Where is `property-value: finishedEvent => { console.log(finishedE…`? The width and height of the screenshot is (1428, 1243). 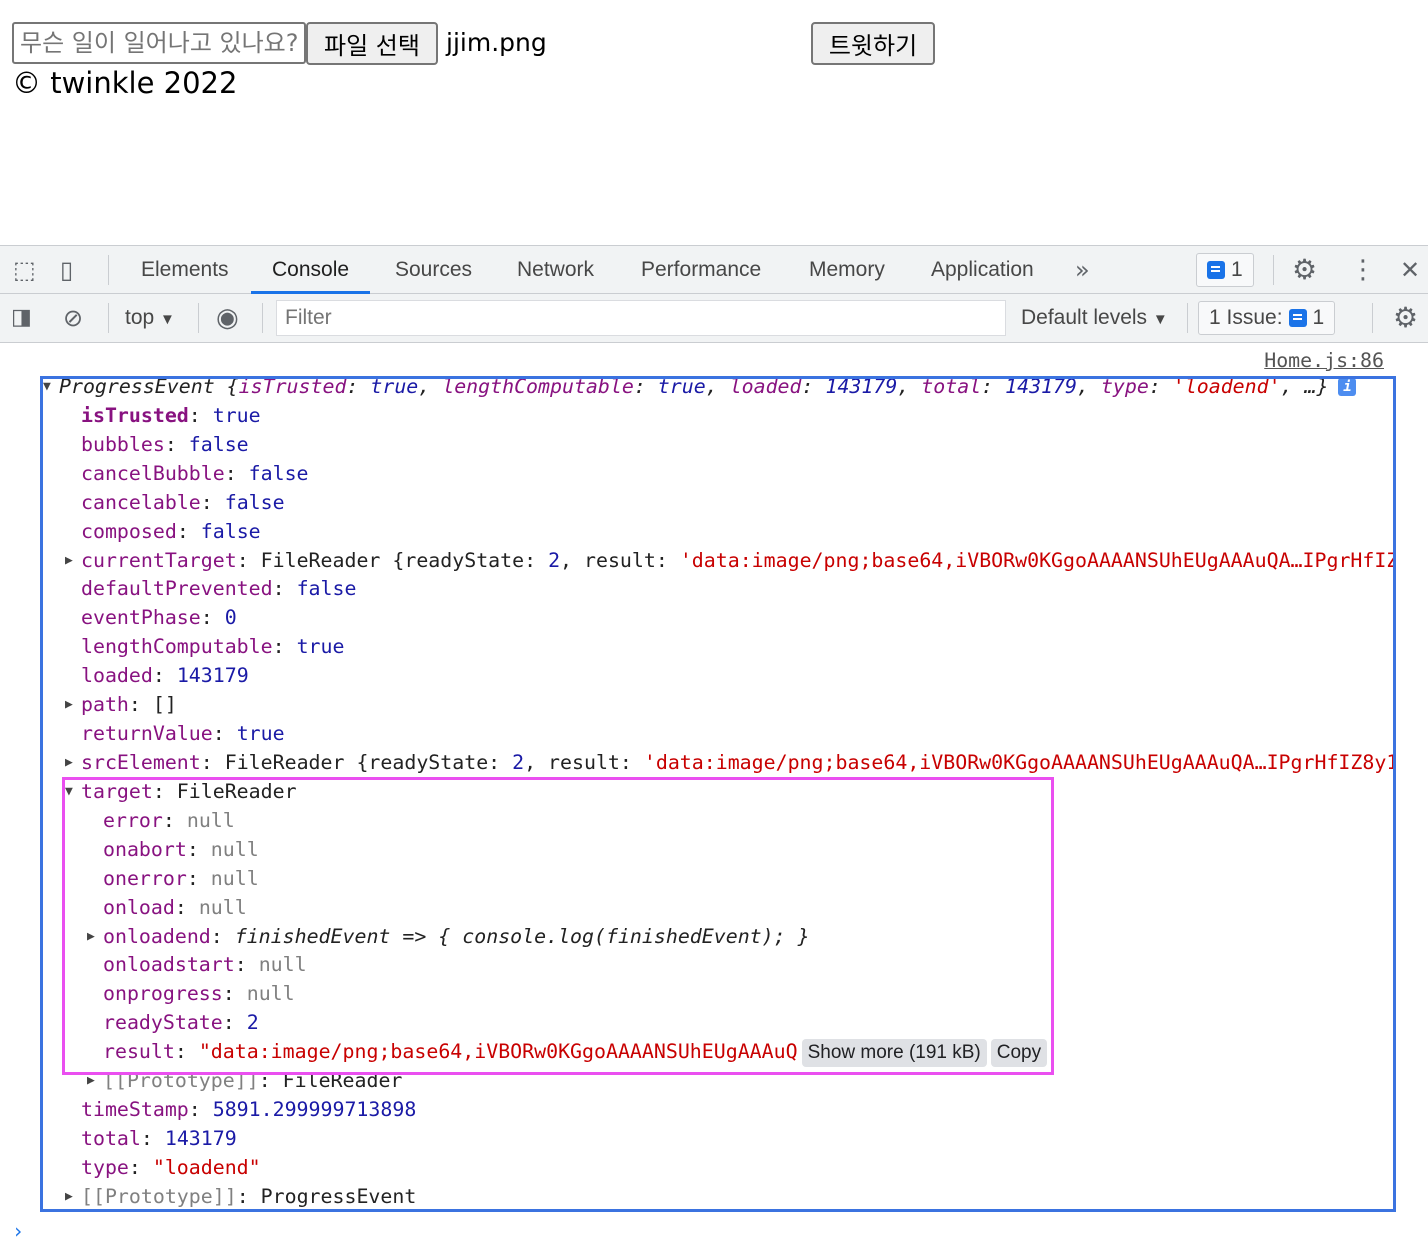 property-value: finishedEvent => { console.log(finishedE… is located at coordinates (522, 936).